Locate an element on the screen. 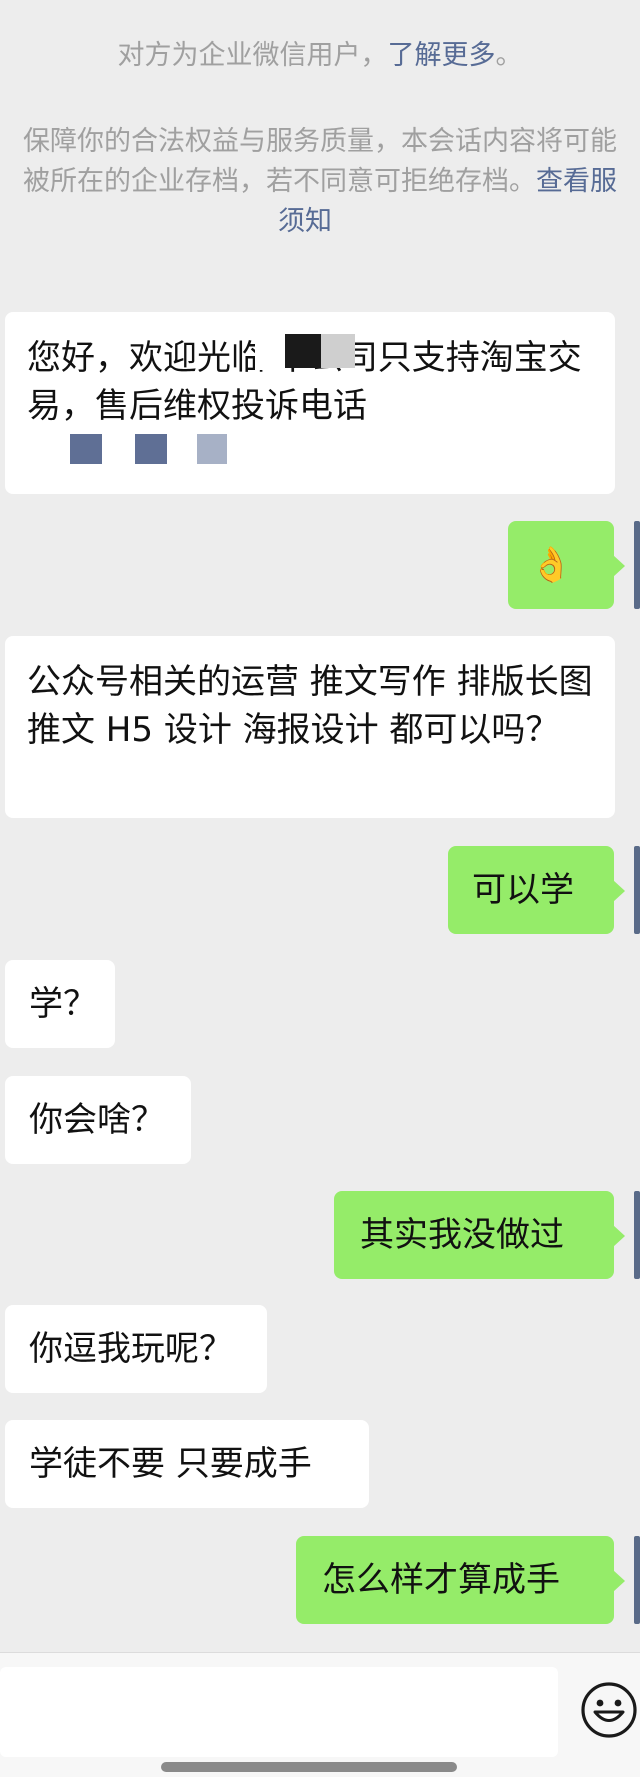  message-bubble-outgoing: 👌 is located at coordinates (566, 565).